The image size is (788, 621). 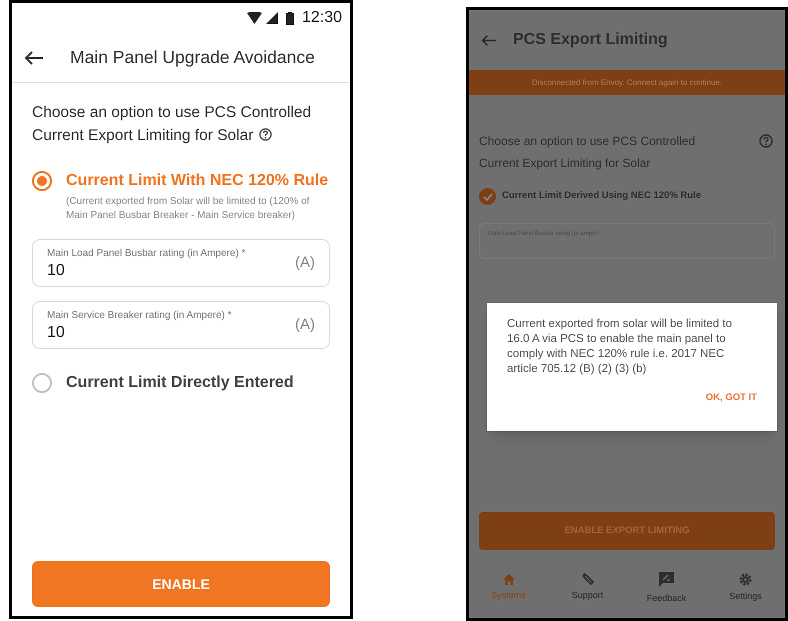 I want to click on wifi-icon, so click(x=254, y=18).